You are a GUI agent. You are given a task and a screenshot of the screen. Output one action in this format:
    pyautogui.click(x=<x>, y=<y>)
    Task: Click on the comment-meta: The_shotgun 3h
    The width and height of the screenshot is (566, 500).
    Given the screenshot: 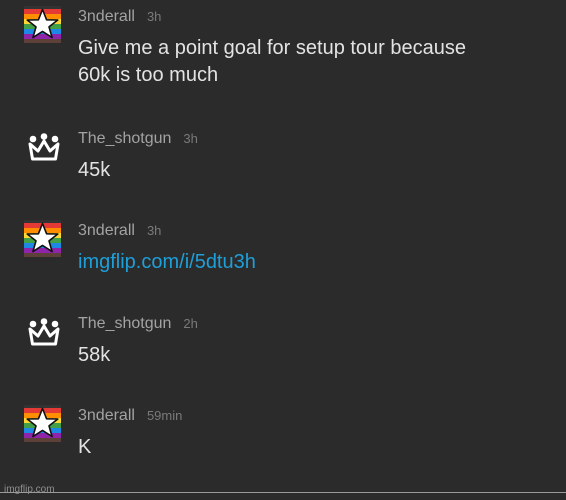 What is the action you would take?
    pyautogui.click(x=138, y=139)
    